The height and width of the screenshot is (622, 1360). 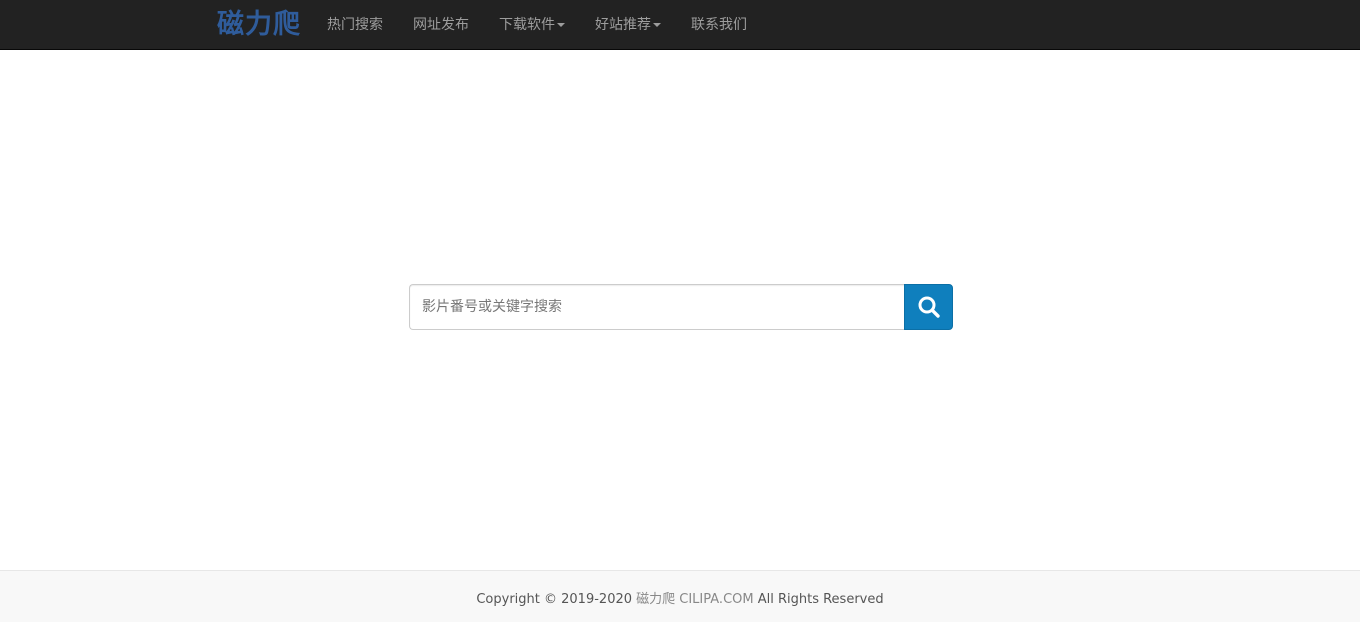 What do you see at coordinates (680, 25) in the screenshot?
I see `top-navbar: 磁力爬 热门搜索 网址发布 下载软件 好站推荐 联系我们` at bounding box center [680, 25].